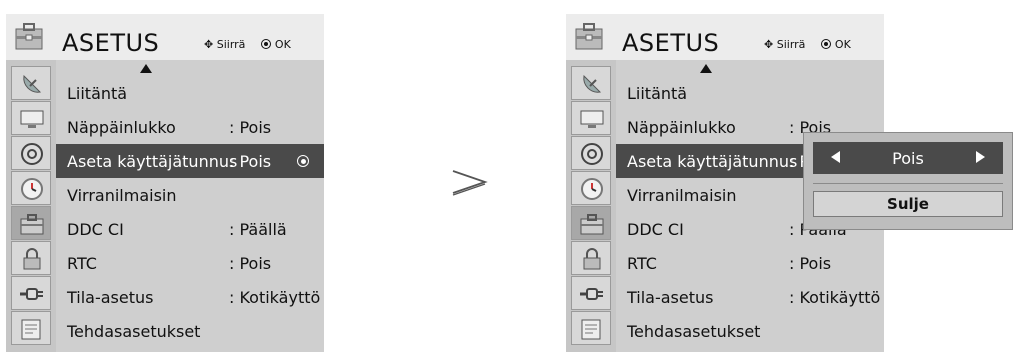 This screenshot has height=352, width=1013. Describe the element at coordinates (908, 204) in the screenshot. I see `close-button: Sulje` at that location.